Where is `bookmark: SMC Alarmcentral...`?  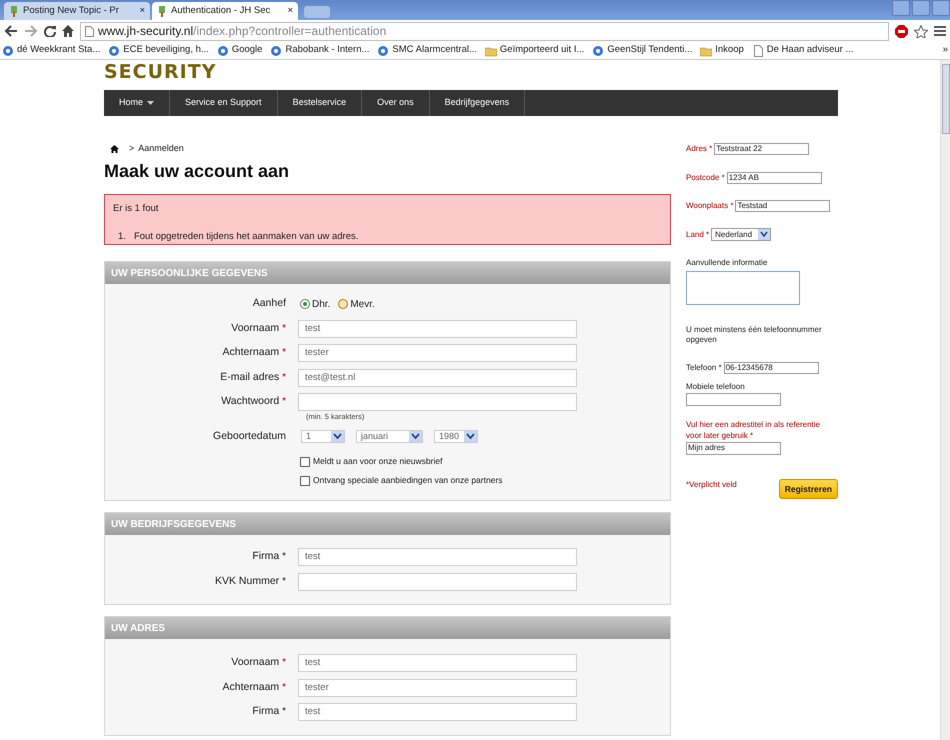 bookmark: SMC Alarmcentral... is located at coordinates (427, 50).